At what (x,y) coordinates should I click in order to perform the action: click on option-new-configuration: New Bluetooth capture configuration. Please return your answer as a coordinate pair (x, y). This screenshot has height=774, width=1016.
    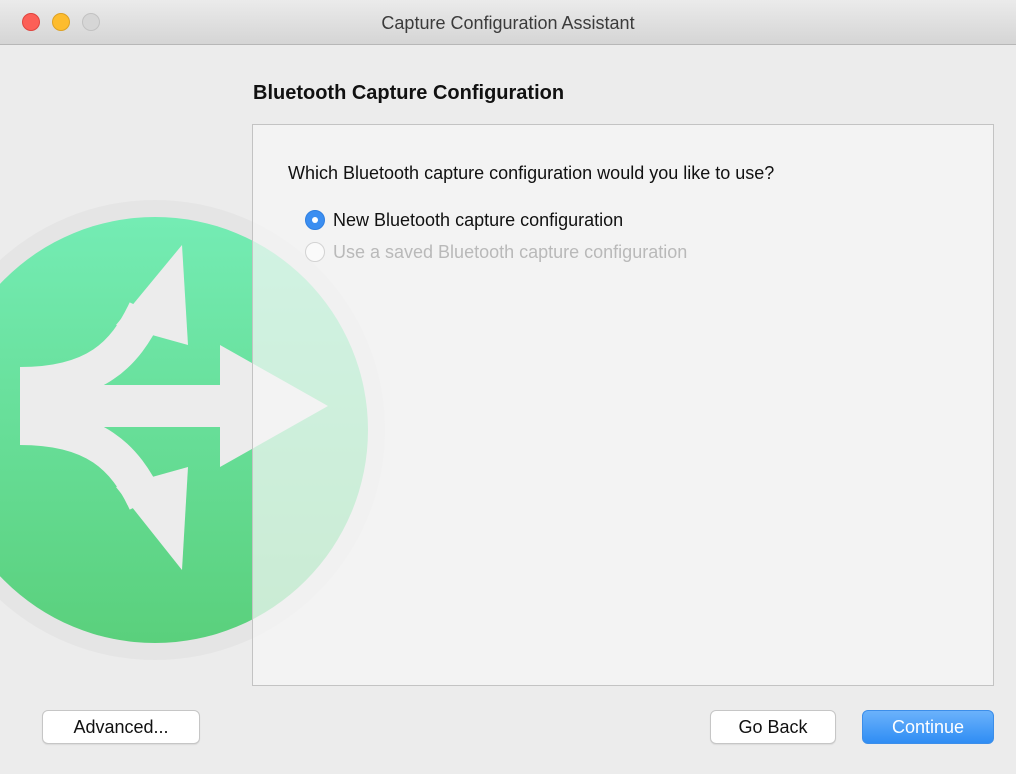
    Looking at the image, I should click on (464, 220).